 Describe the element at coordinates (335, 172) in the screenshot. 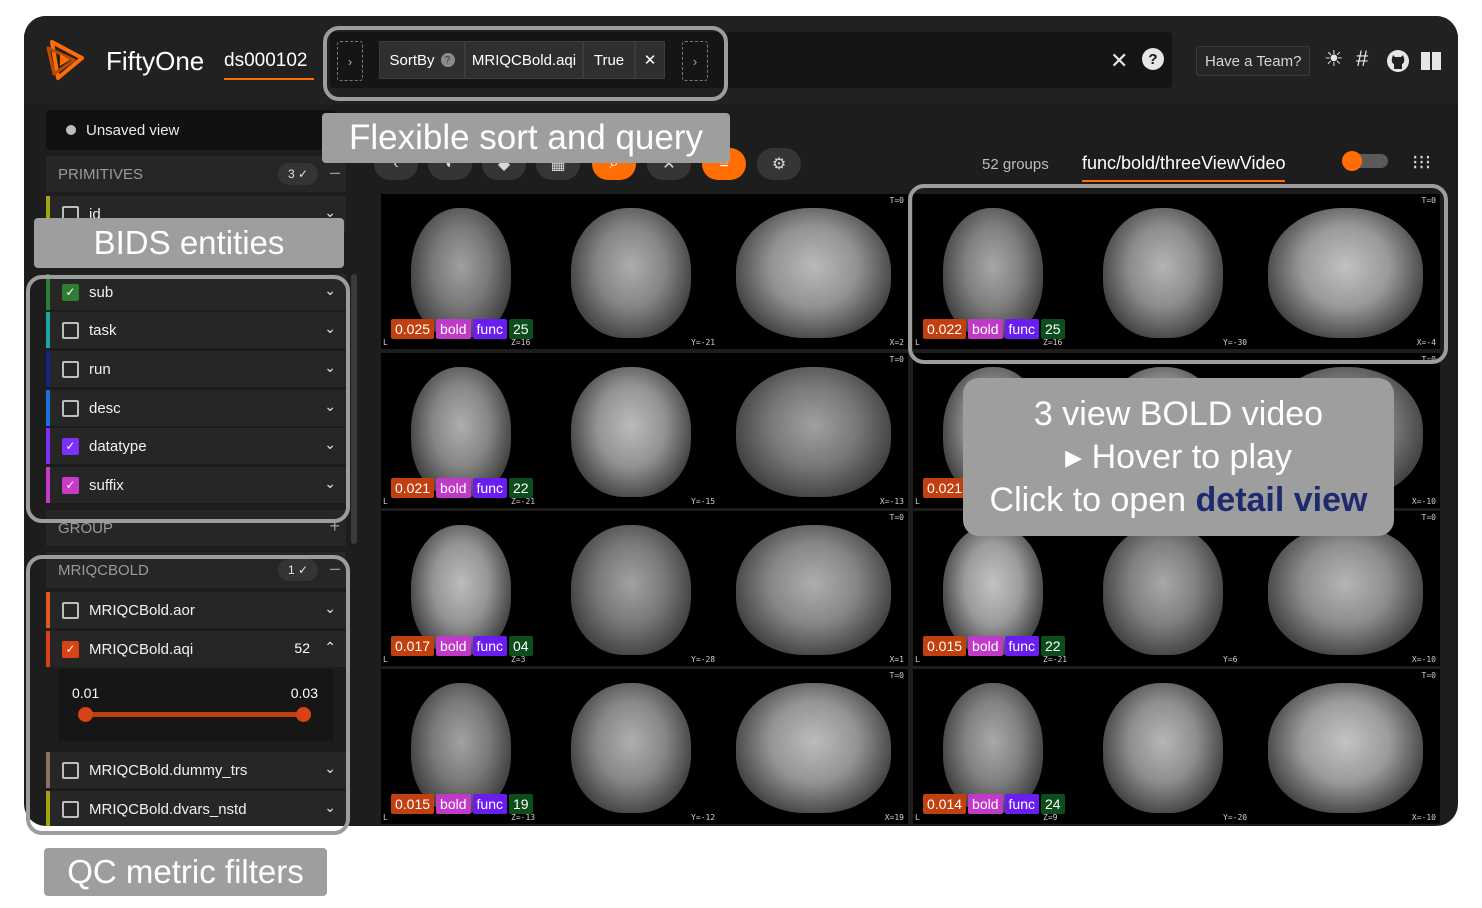

I see `collapse-primitives-icon: –` at that location.